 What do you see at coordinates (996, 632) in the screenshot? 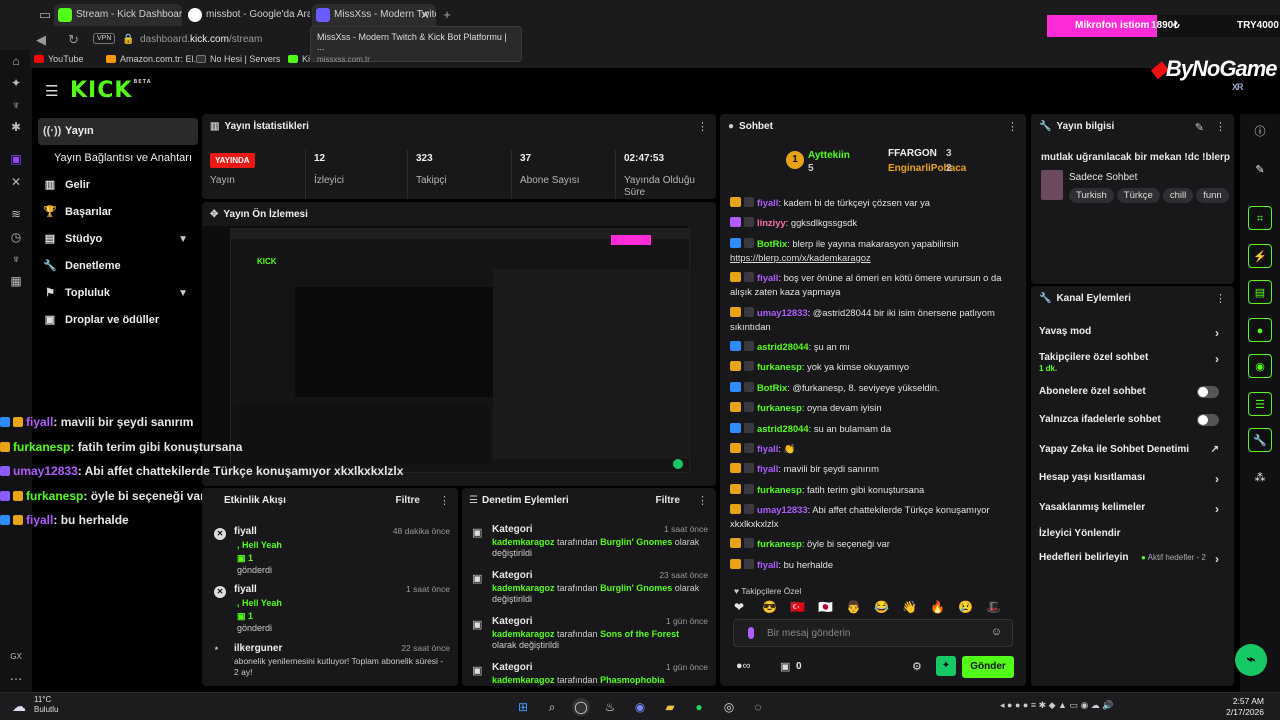
I see `emoji-icon: ☺` at bounding box center [996, 632].